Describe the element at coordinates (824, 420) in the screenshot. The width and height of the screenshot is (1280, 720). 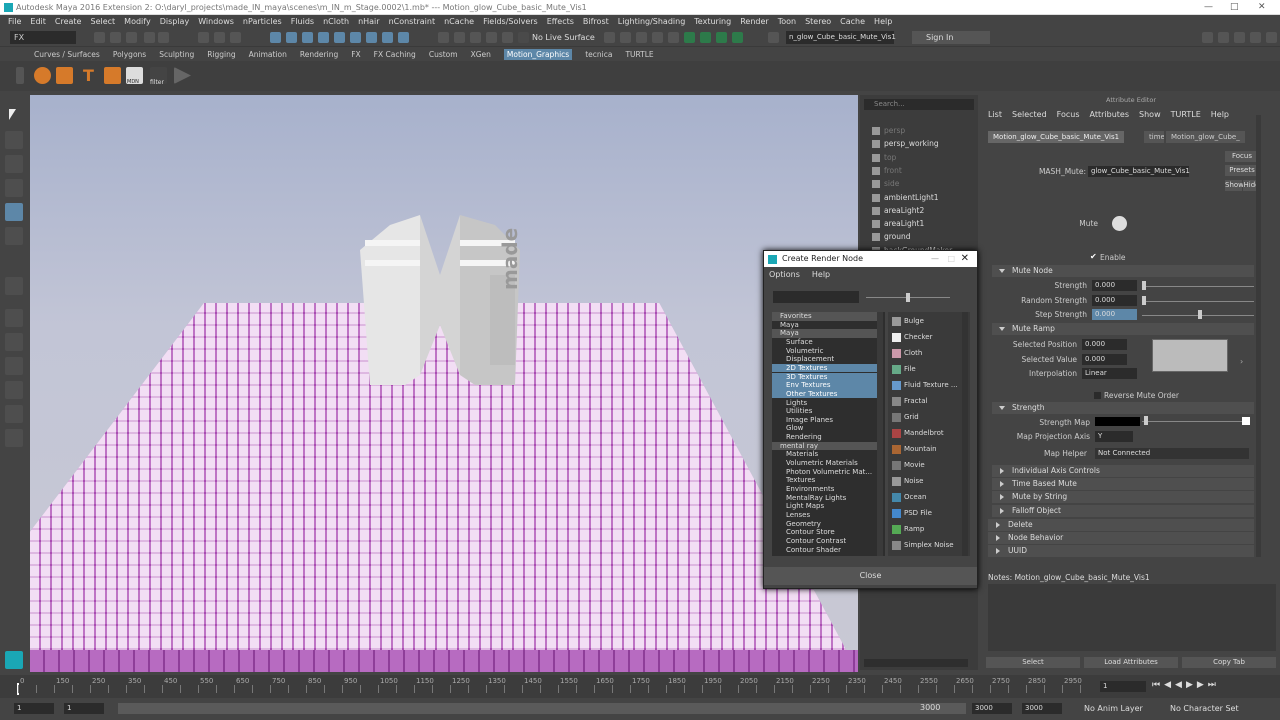
I see `node-category-item: Image Planes` at that location.